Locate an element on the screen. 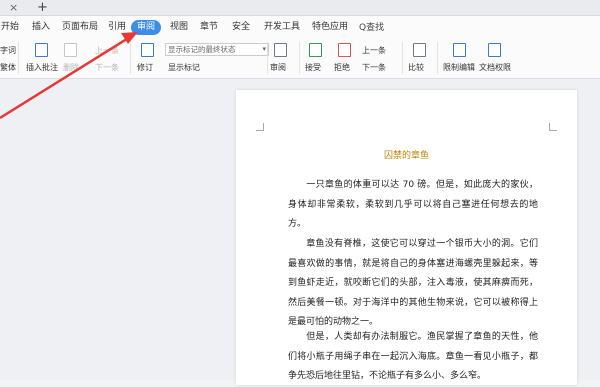 The height and width of the screenshot is (387, 600). arrow-line is located at coordinates (65, 77).